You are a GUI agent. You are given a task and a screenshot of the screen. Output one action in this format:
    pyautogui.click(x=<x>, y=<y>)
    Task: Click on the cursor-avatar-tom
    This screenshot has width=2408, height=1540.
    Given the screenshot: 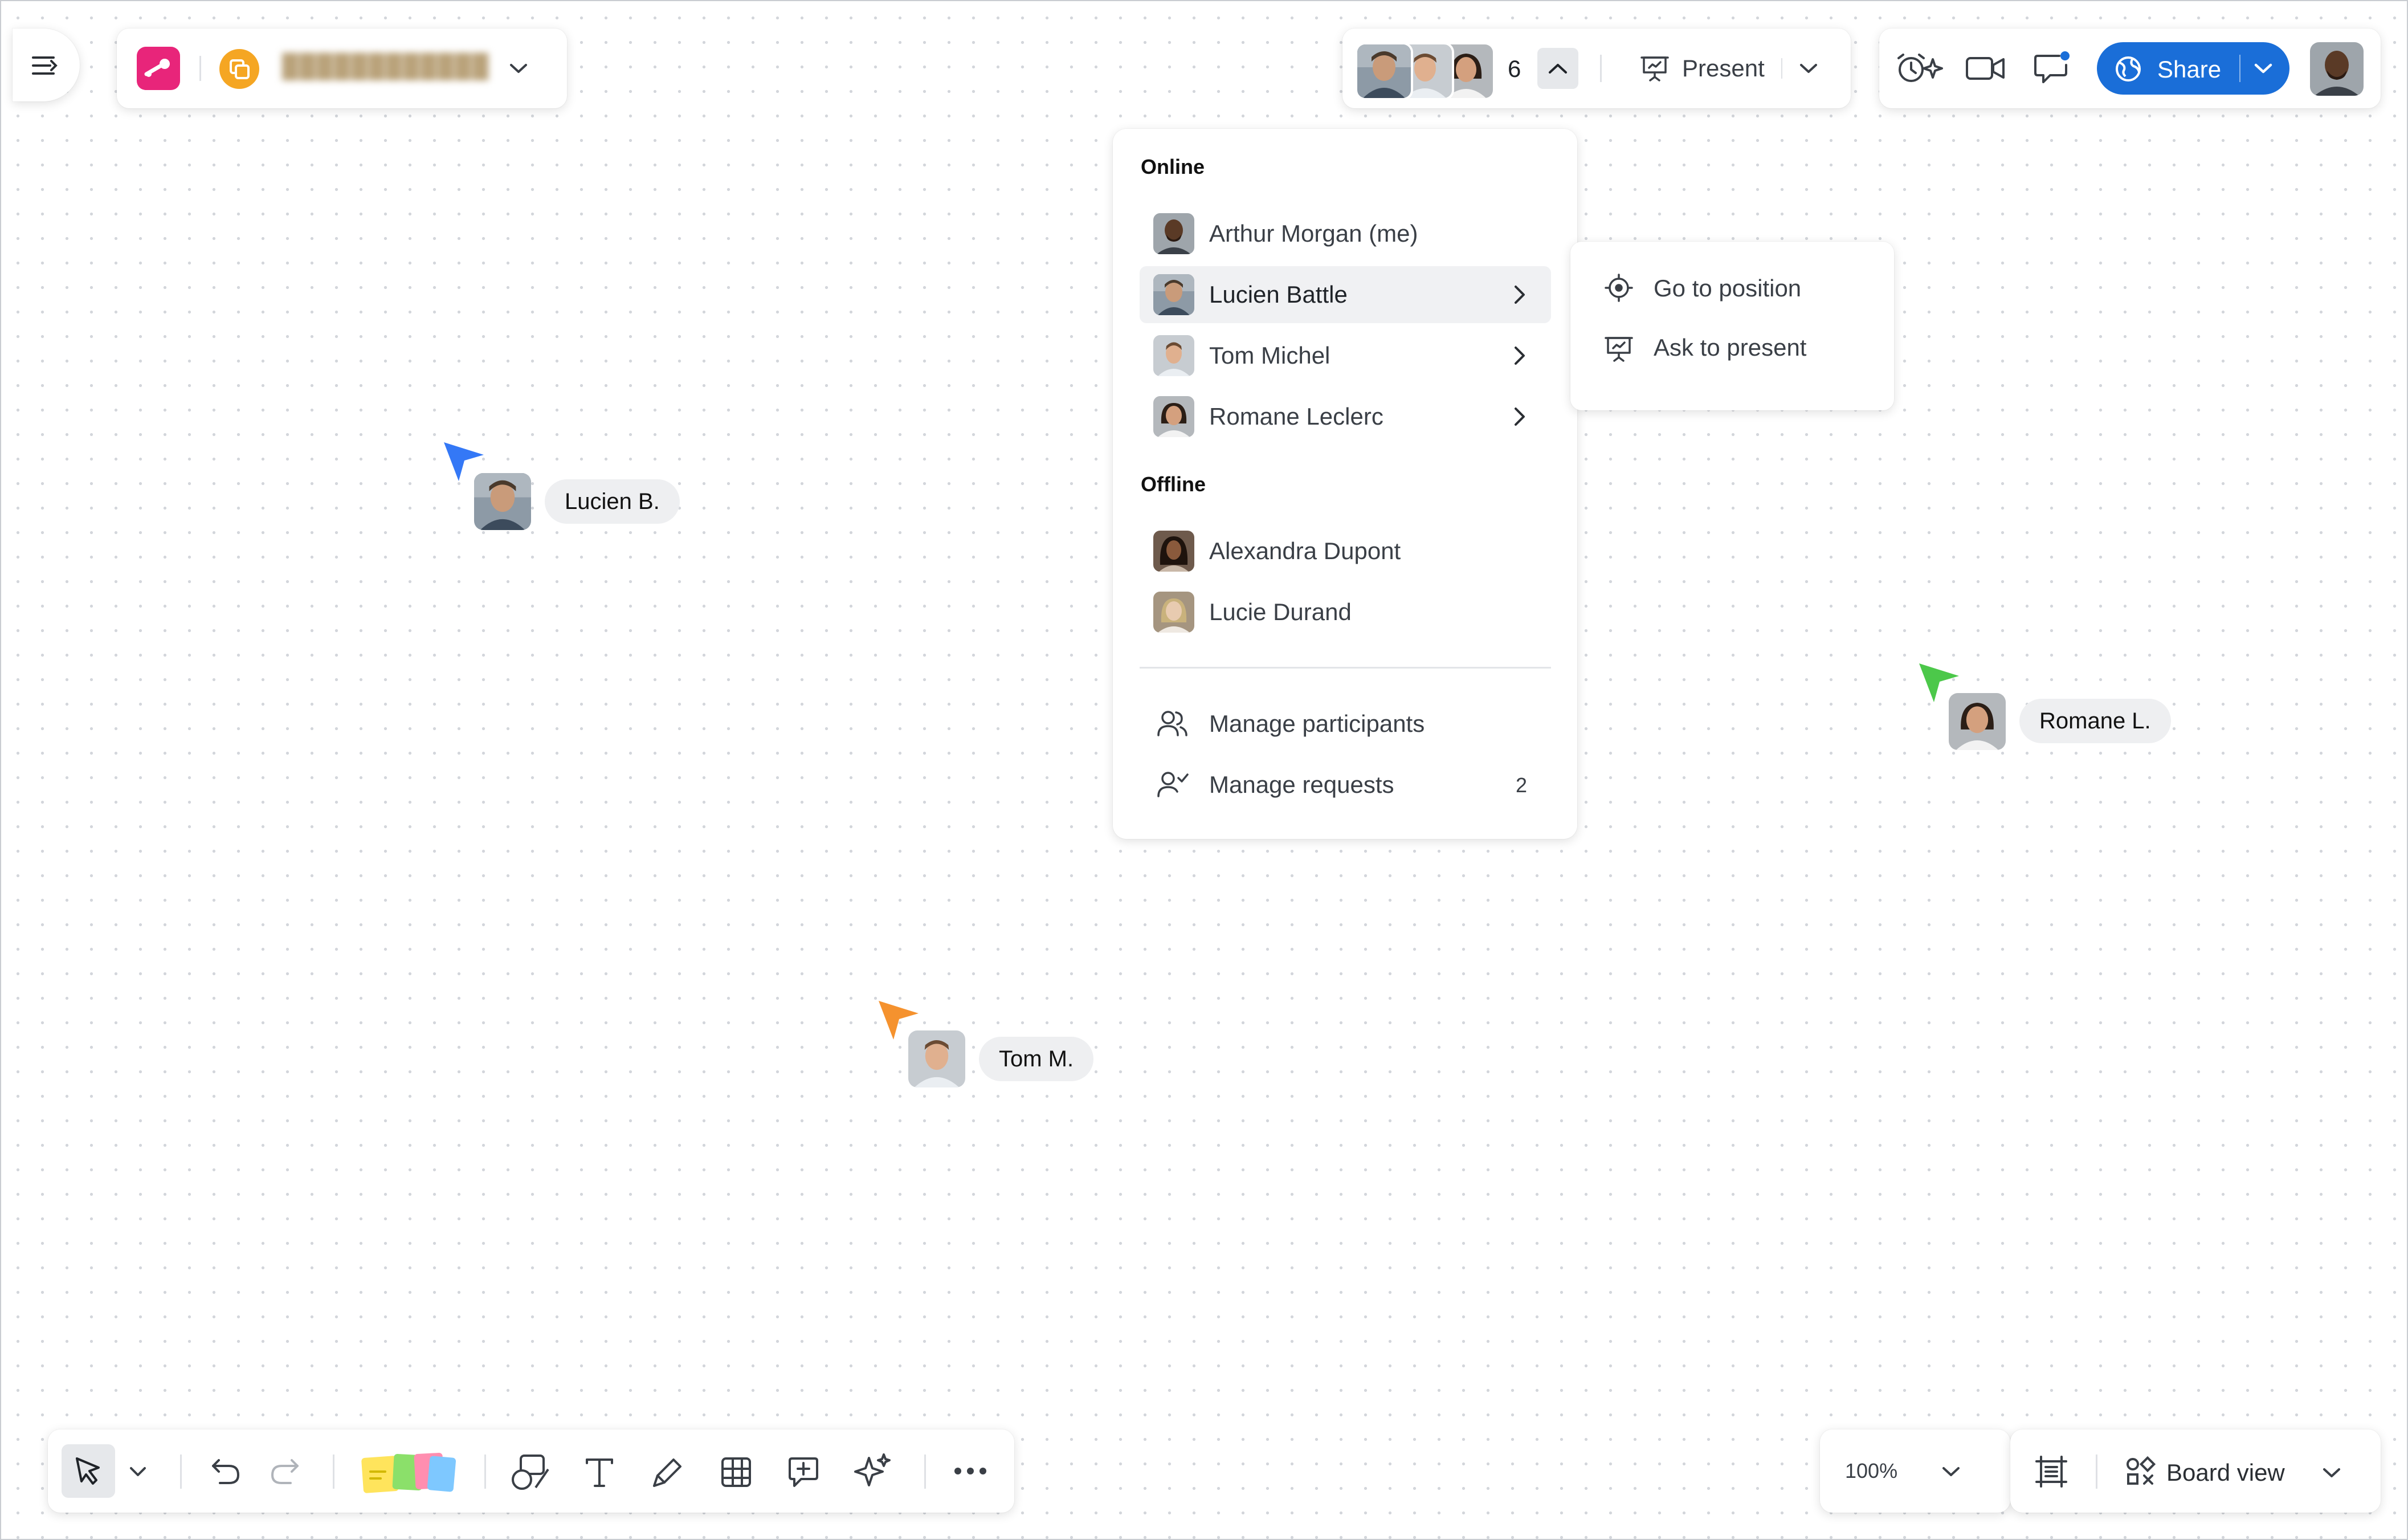 What is the action you would take?
    pyautogui.click(x=937, y=1058)
    